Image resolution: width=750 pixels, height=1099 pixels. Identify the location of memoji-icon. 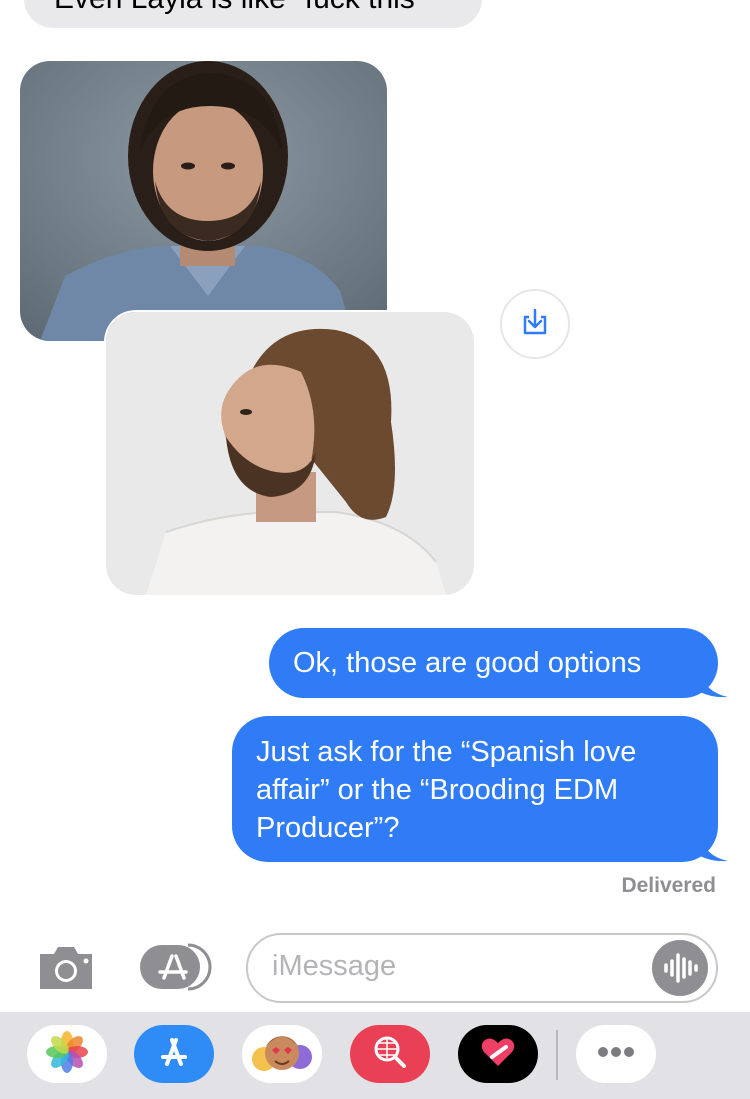
(282, 1054).